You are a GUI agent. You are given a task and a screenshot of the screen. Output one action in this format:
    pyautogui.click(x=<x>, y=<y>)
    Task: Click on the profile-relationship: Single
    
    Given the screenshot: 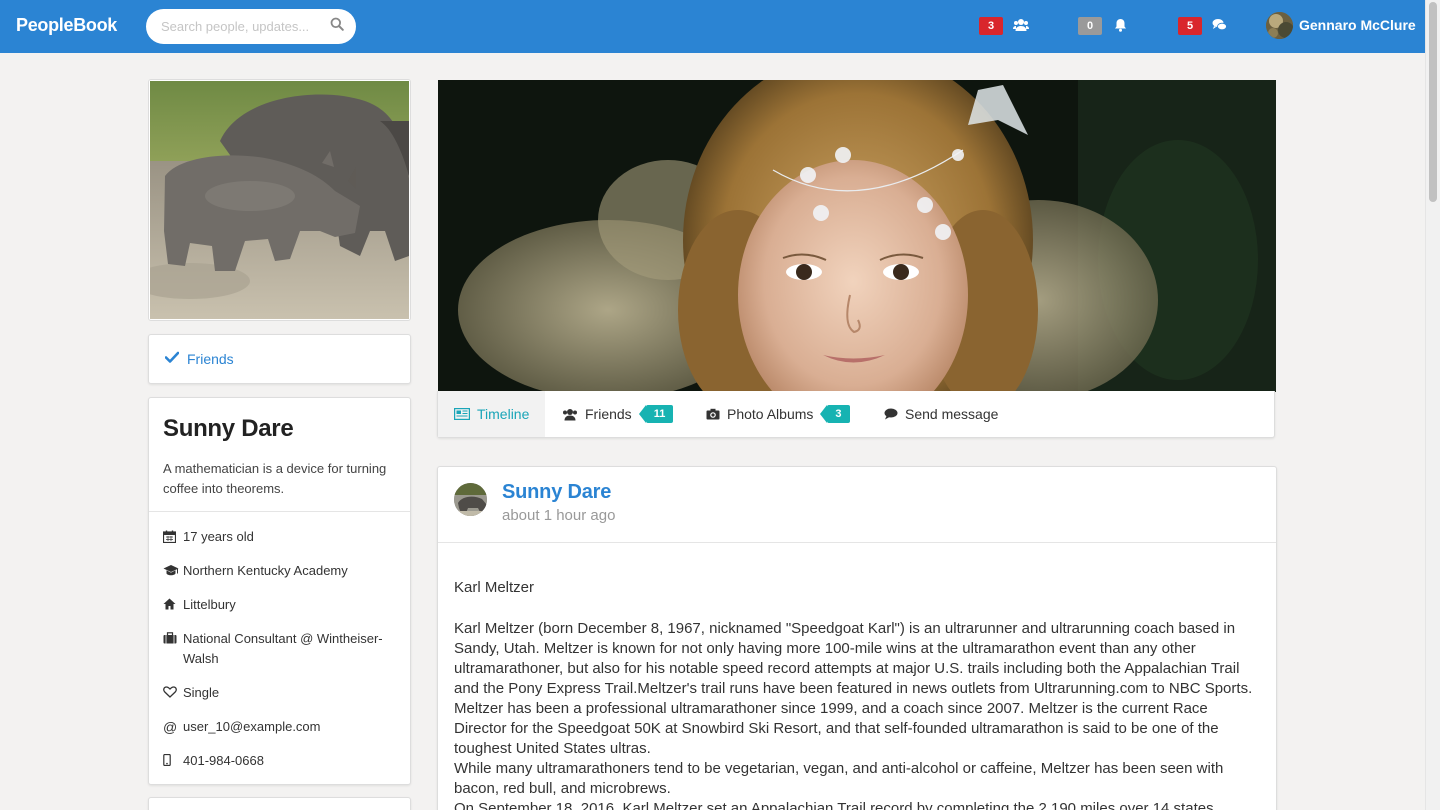 What is the action you would take?
    pyautogui.click(x=283, y=693)
    